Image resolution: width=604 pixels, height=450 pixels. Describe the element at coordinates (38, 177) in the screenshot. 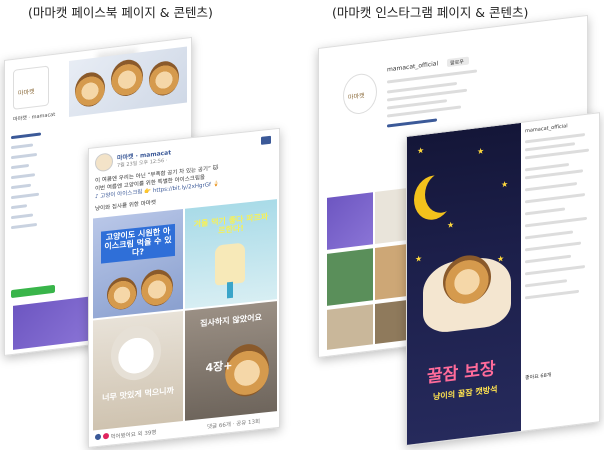

I see `page-sidebar-menu` at that location.